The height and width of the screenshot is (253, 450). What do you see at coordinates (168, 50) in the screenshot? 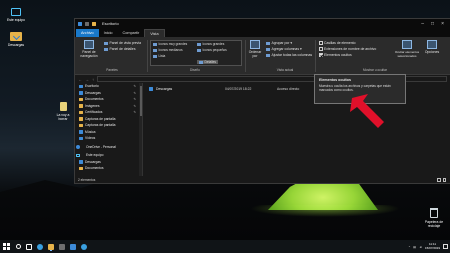
I see `layout-medium: Iconos medianos` at bounding box center [168, 50].